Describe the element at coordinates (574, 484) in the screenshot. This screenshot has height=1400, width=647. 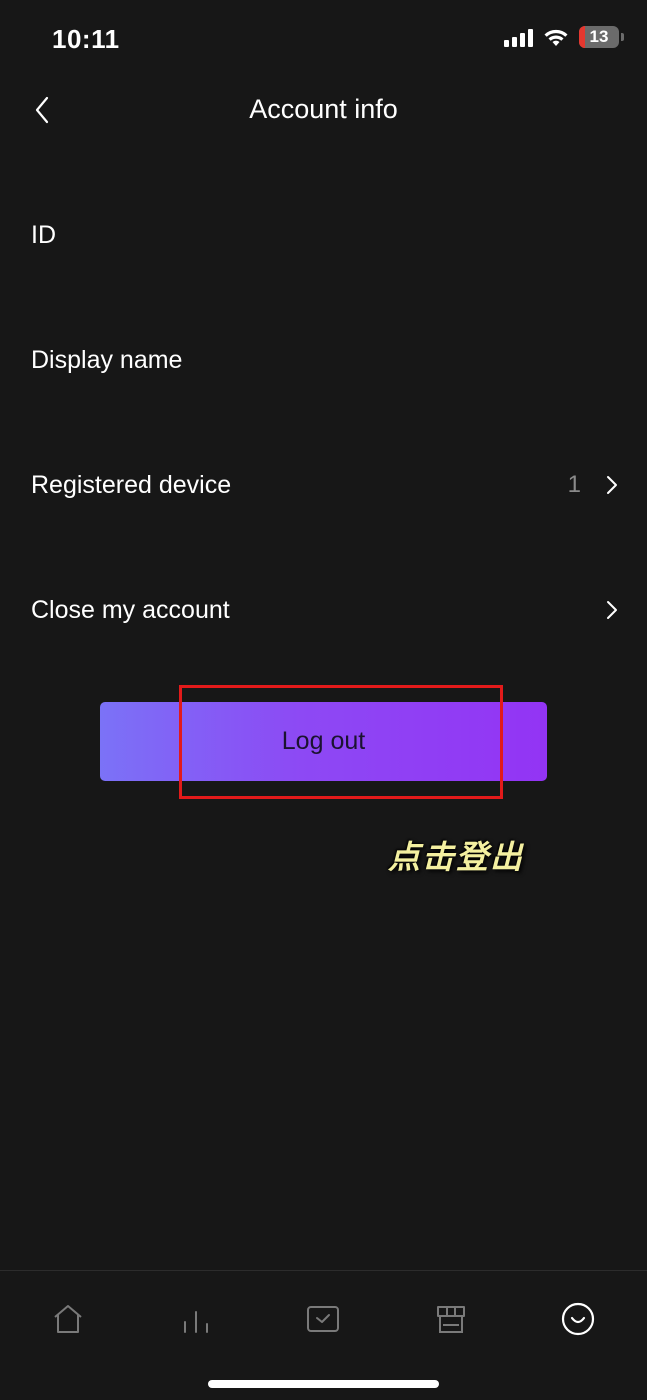
I see `registered-device-count: 1` at that location.